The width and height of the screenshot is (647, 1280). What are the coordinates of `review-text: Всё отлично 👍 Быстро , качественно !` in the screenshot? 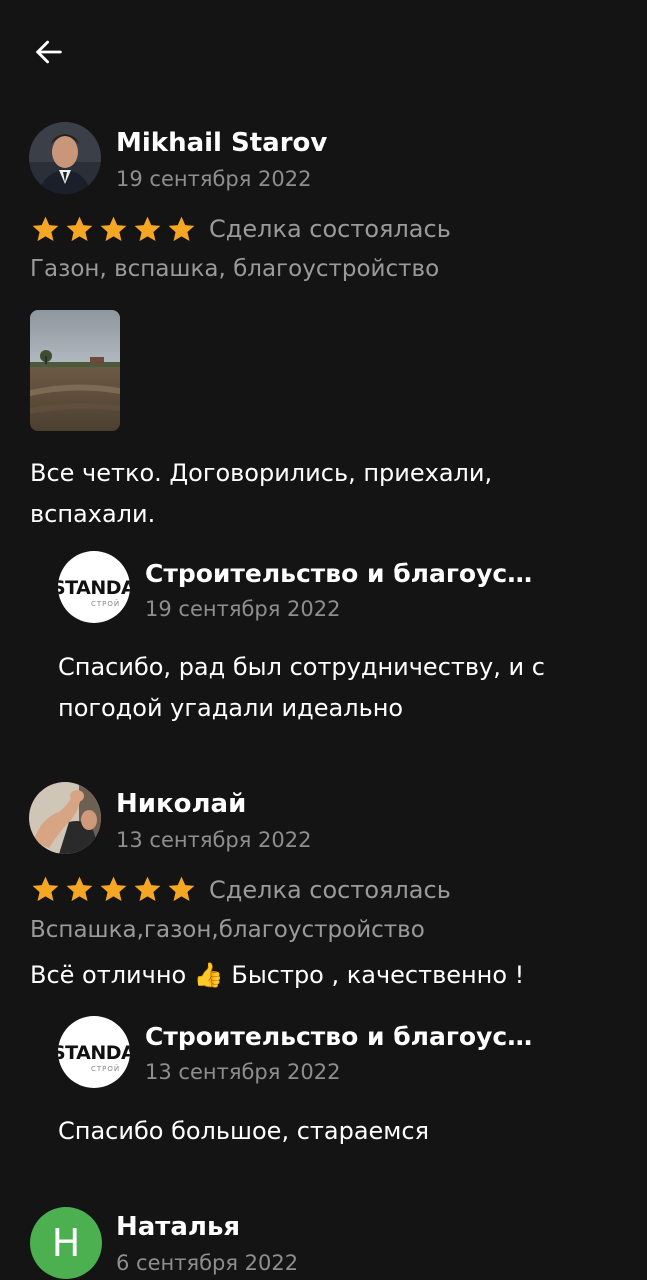 It's located at (277, 975).